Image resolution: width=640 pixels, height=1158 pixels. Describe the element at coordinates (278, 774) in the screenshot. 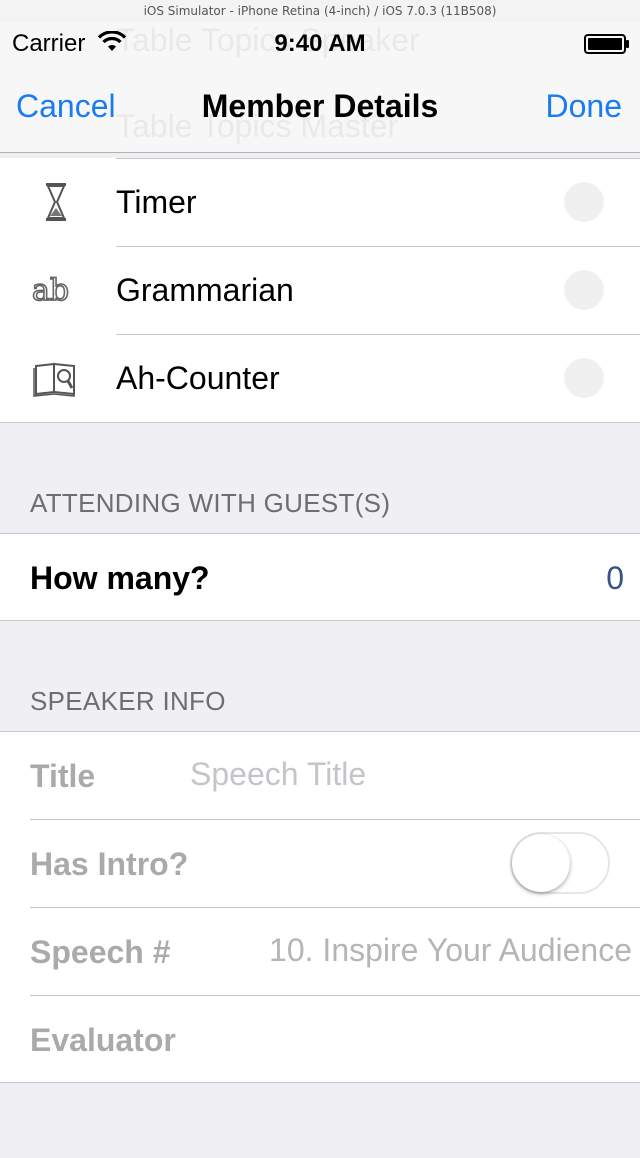

I see `speech-title-input: Speech Title` at that location.